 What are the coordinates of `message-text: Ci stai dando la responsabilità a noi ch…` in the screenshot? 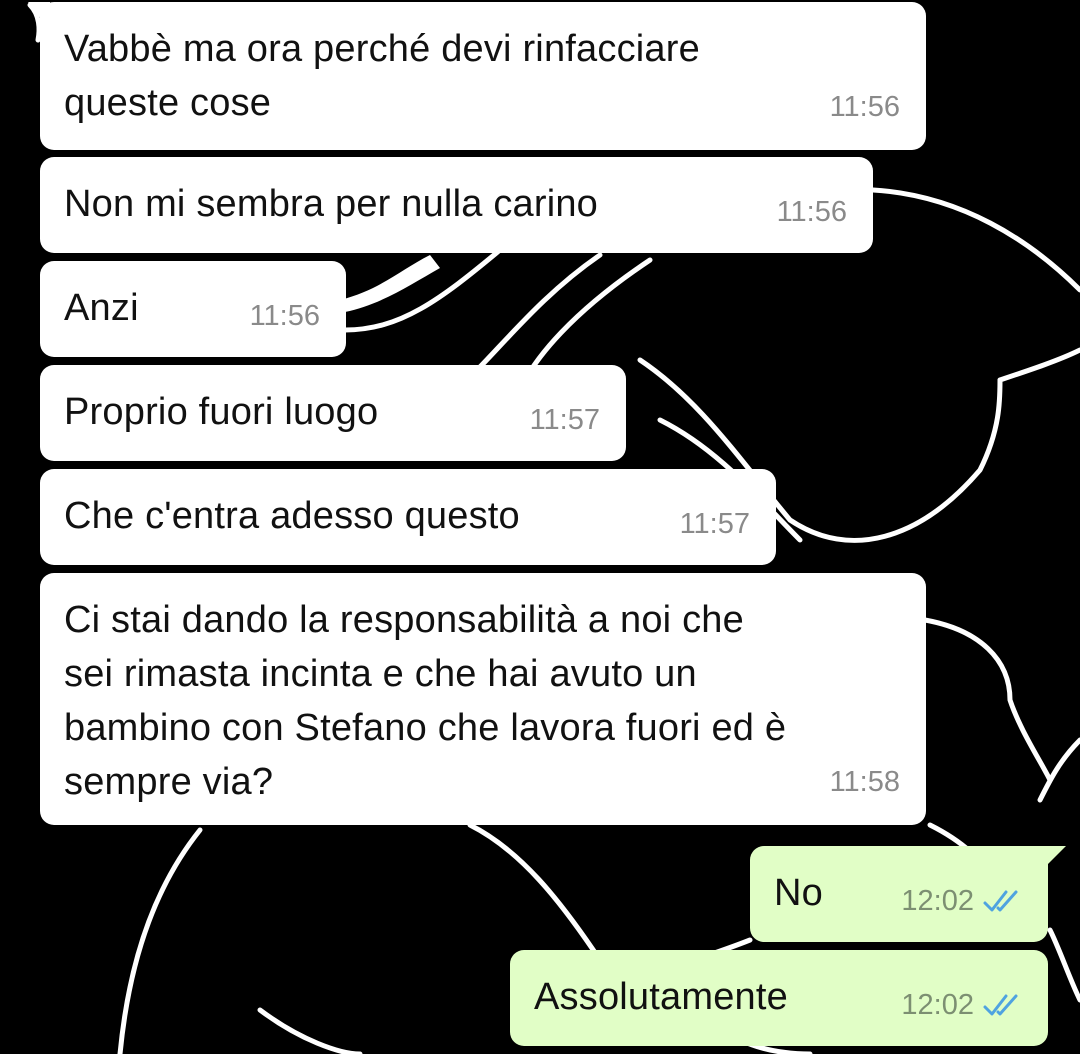 It's located at (425, 701).